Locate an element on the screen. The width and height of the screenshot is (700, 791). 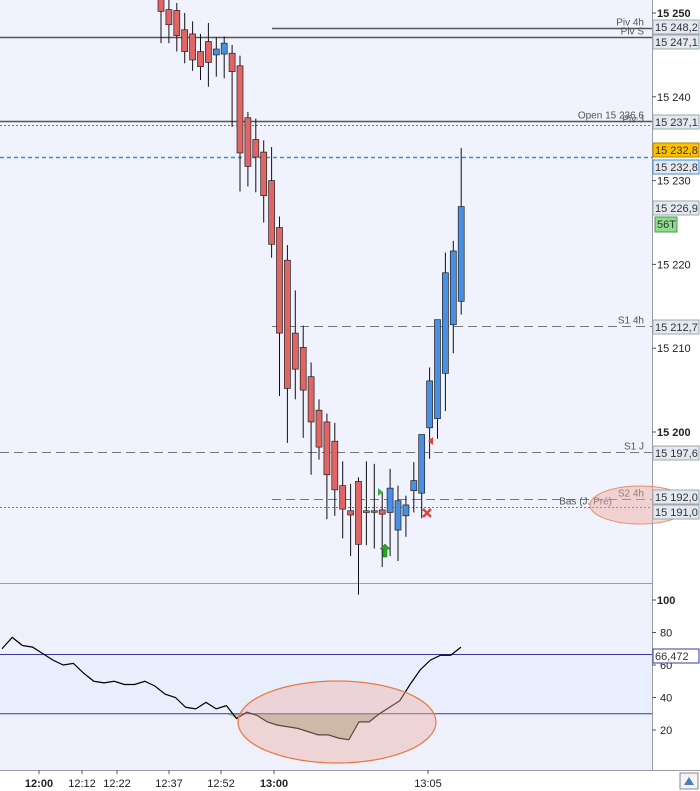
price-tag-text: 15 197,6 is located at coordinates (676, 454).